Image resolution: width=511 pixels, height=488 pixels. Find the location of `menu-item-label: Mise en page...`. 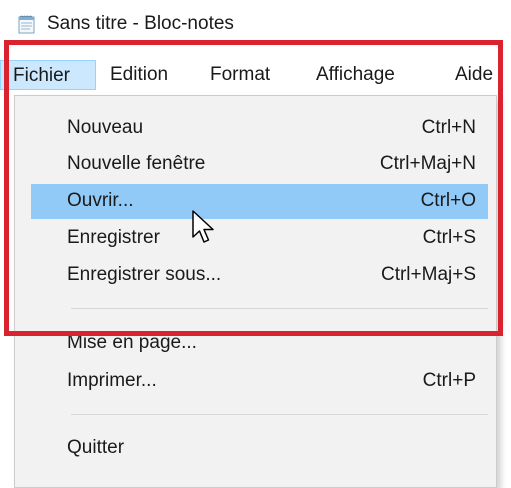

menu-item-label: Mise en page... is located at coordinates (132, 342).